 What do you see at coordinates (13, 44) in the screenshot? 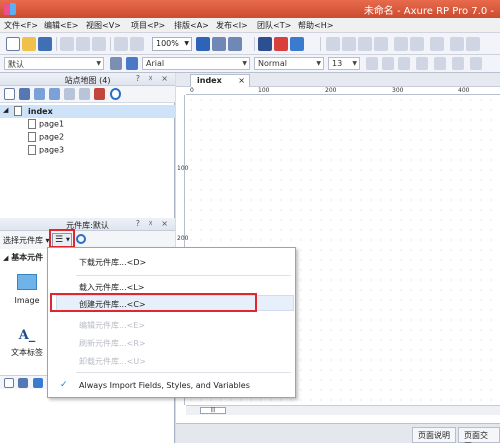
I see `new-file-icon` at bounding box center [13, 44].